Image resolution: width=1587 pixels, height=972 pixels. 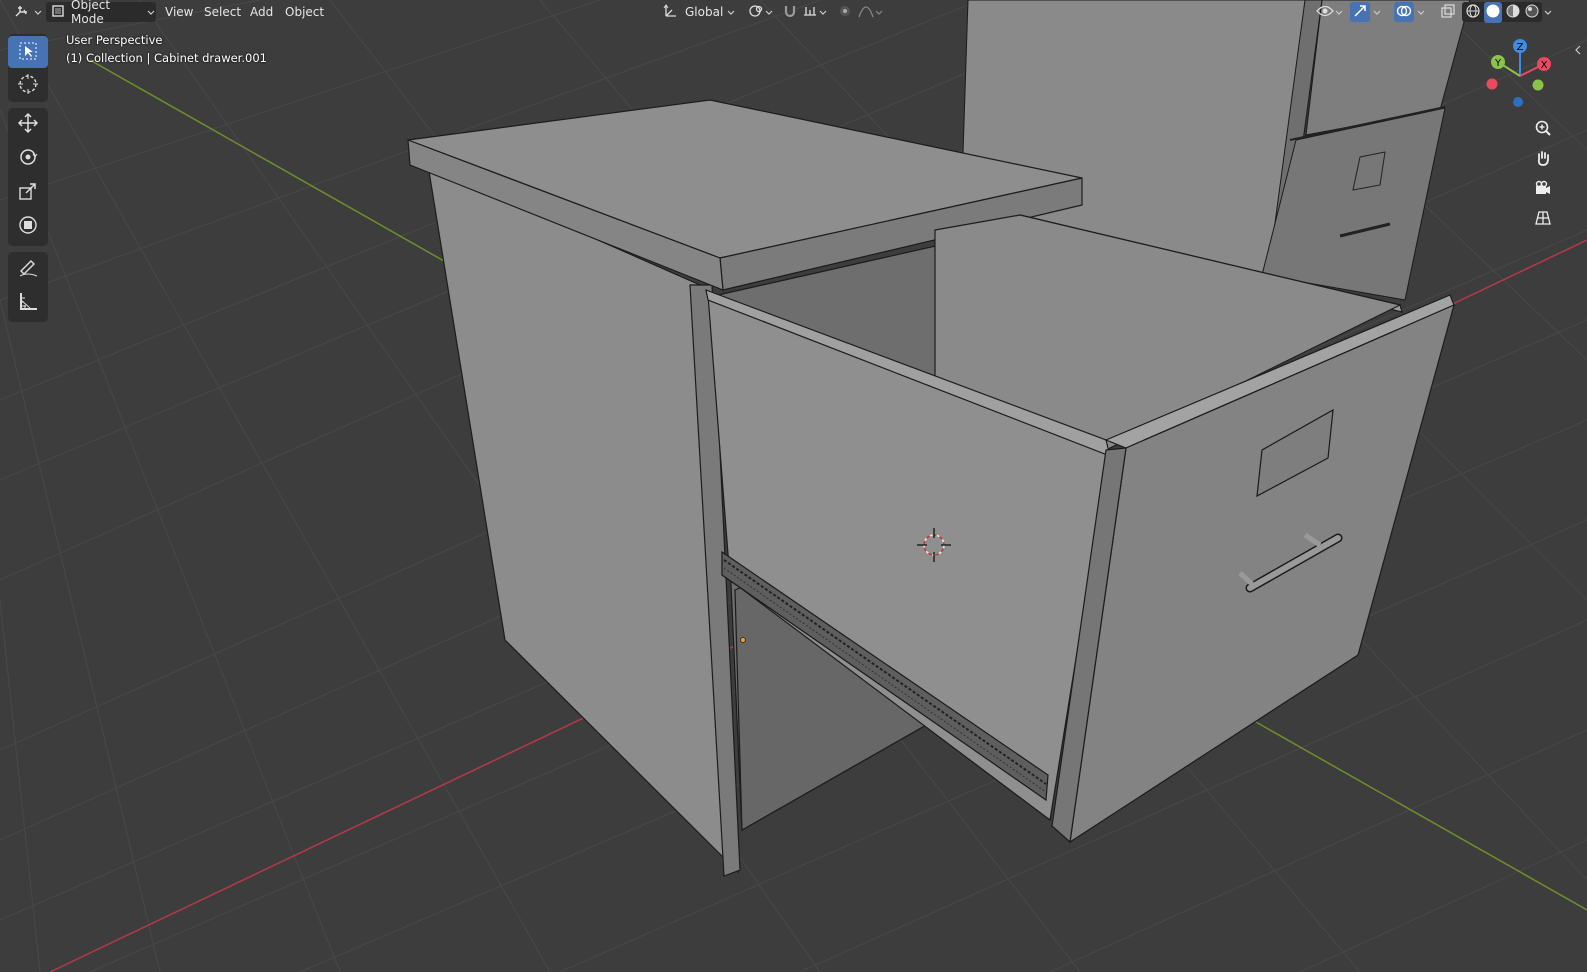 What do you see at coordinates (1520, 76) in the screenshot?
I see `navigation-gizmo: Z X Y` at bounding box center [1520, 76].